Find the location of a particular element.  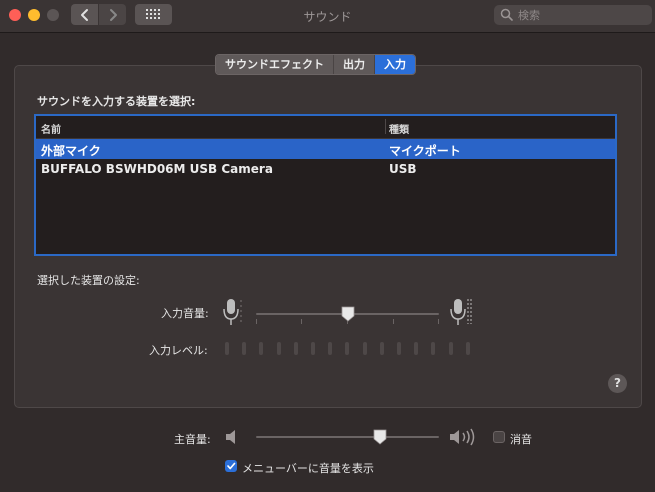

tab-bar: サウンドエフェクト 出力 入力 is located at coordinates (315, 64).